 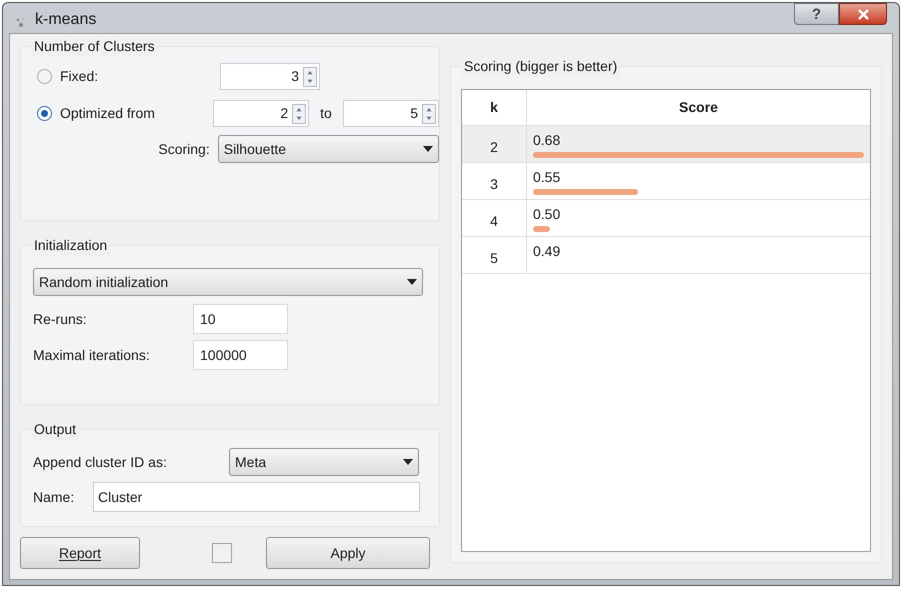 What do you see at coordinates (107, 113) in the screenshot?
I see `radio-label: Optimized from` at bounding box center [107, 113].